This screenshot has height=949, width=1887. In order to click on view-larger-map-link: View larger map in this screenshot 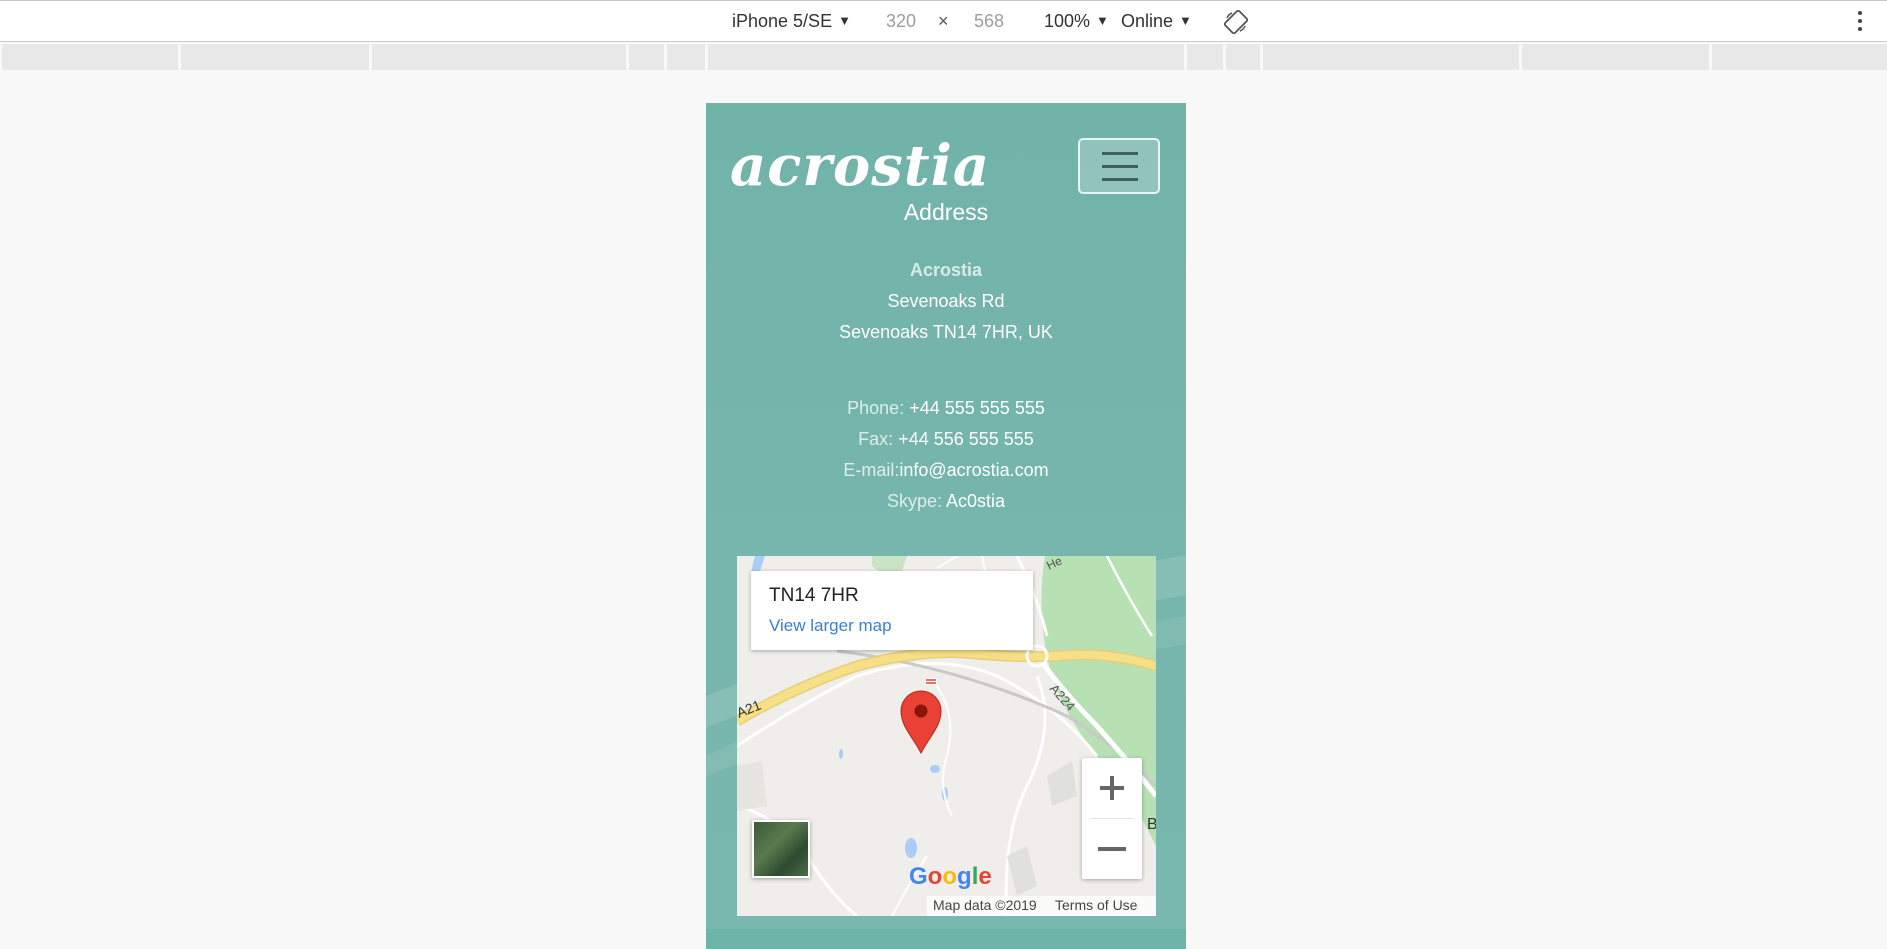, I will do `click(830, 626)`.